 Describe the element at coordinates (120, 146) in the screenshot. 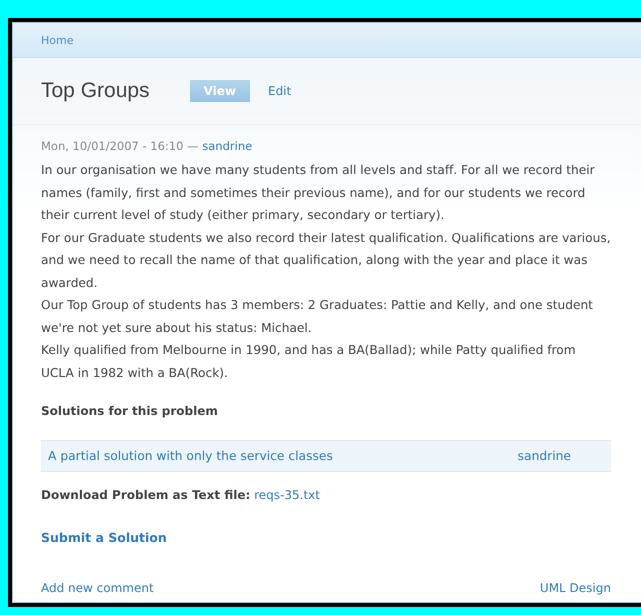

I see `post-date: Mon, 10/01/2007 - 16:10 —` at that location.